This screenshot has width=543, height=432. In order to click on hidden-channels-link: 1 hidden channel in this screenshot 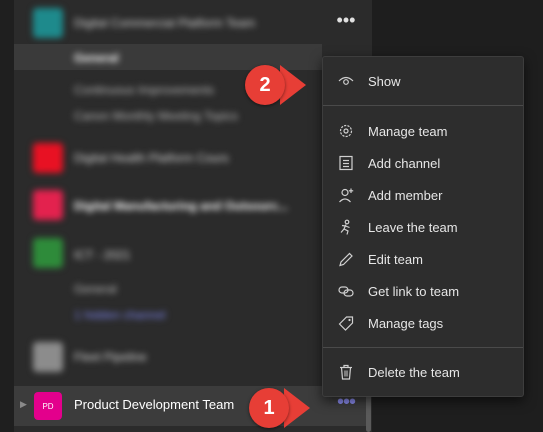, I will do `click(119, 315)`.